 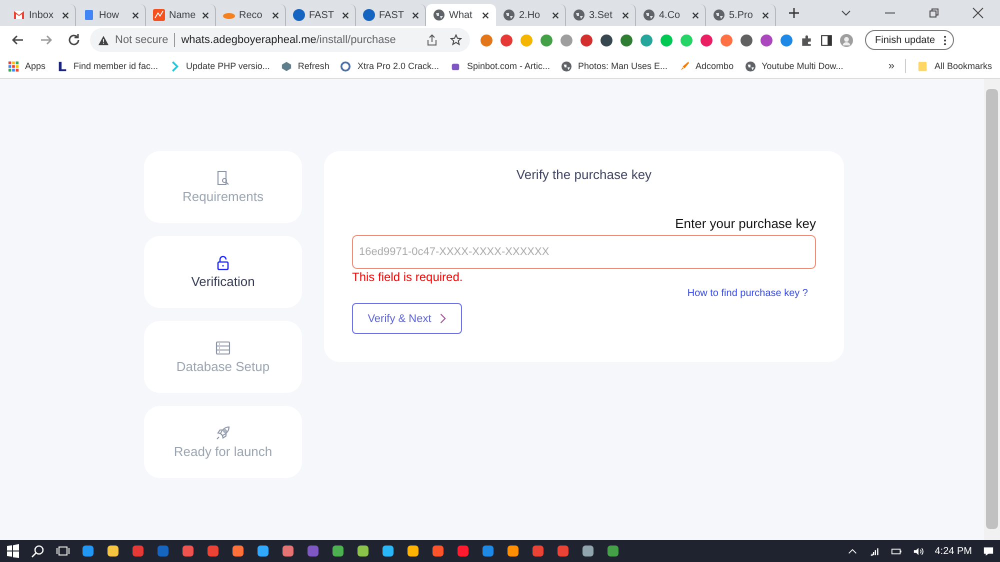 I want to click on star-icon, so click(x=456, y=40).